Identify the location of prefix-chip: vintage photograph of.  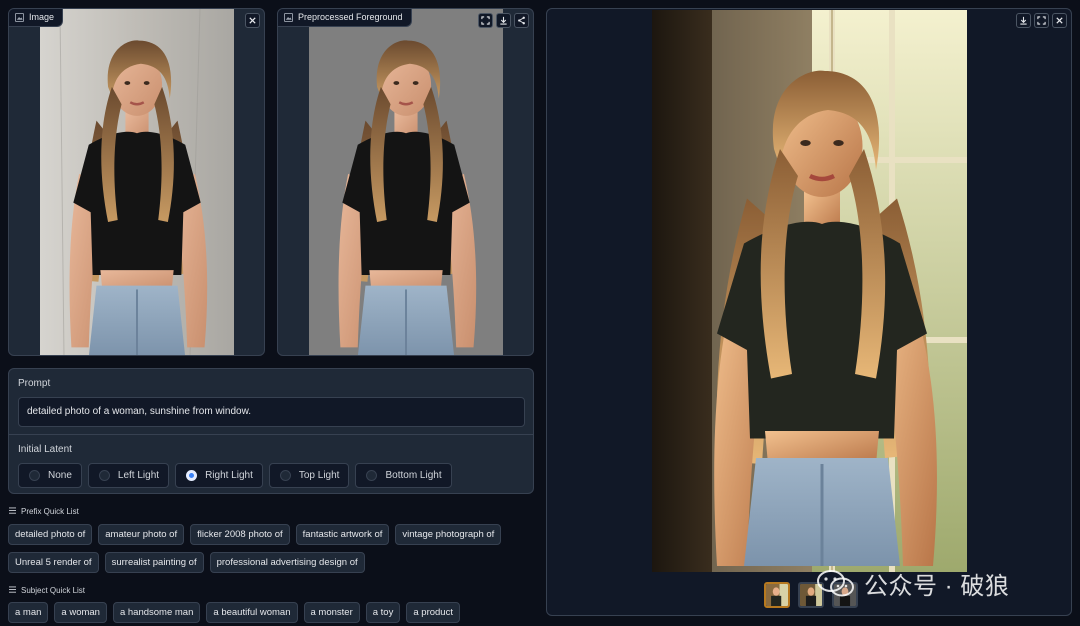
(448, 534).